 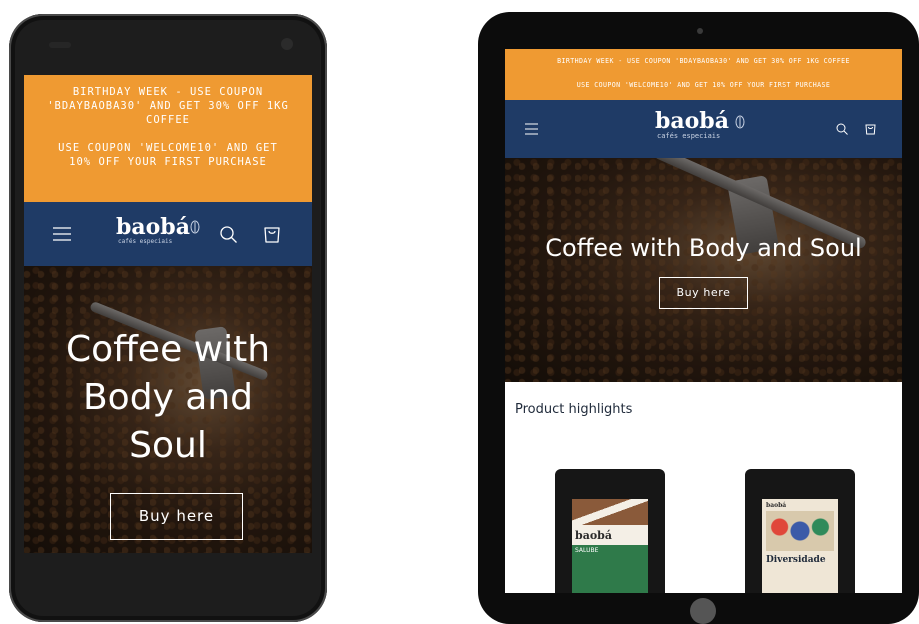 I want to click on tablet-home-button, so click(x=703, y=611).